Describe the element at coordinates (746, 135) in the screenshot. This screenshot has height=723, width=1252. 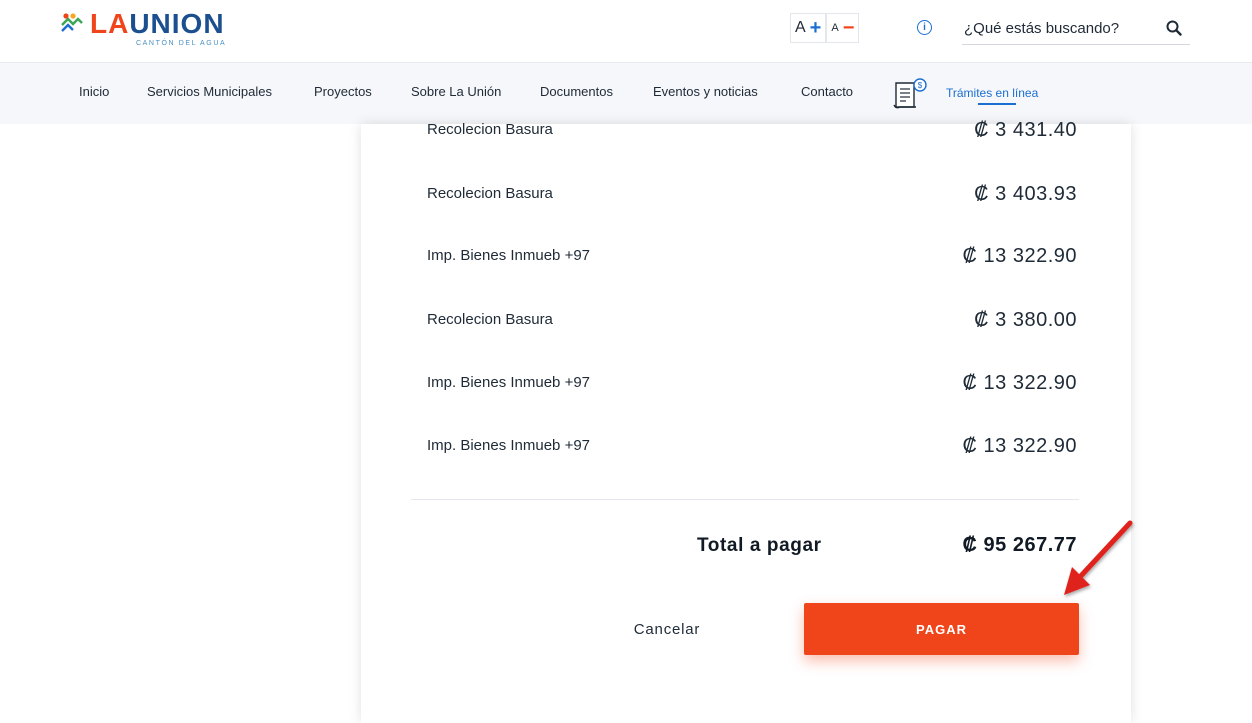
I see `charge-row: Recolecion Basura ₡ 3 431.40` at that location.